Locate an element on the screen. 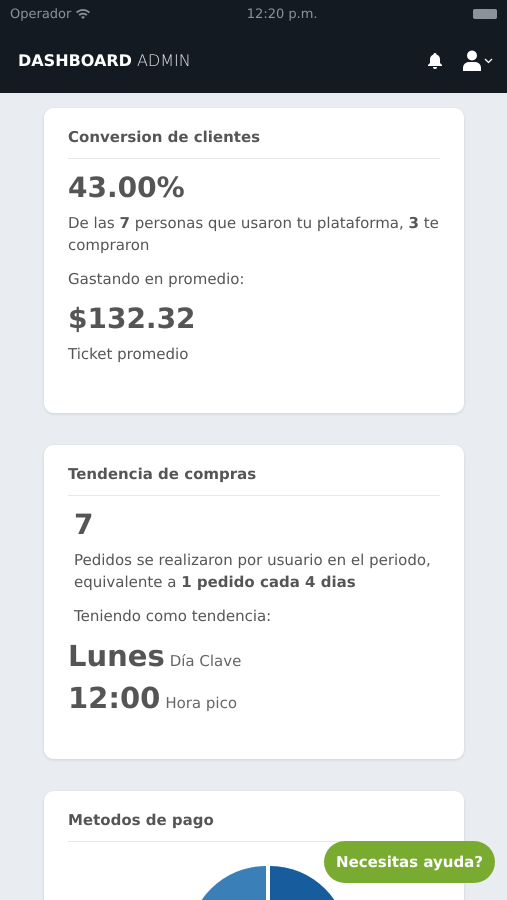 This screenshot has width=507, height=900. spend-label: Gastando en promedio: is located at coordinates (157, 279).